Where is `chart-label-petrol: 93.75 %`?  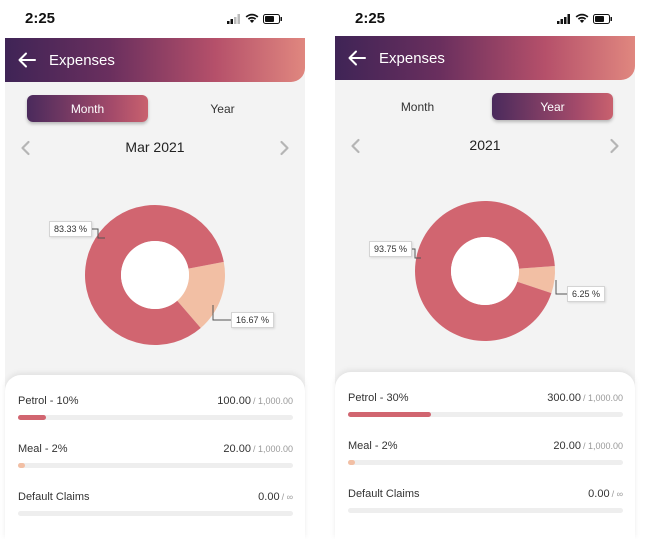 chart-label-petrol: 93.75 % is located at coordinates (391, 249).